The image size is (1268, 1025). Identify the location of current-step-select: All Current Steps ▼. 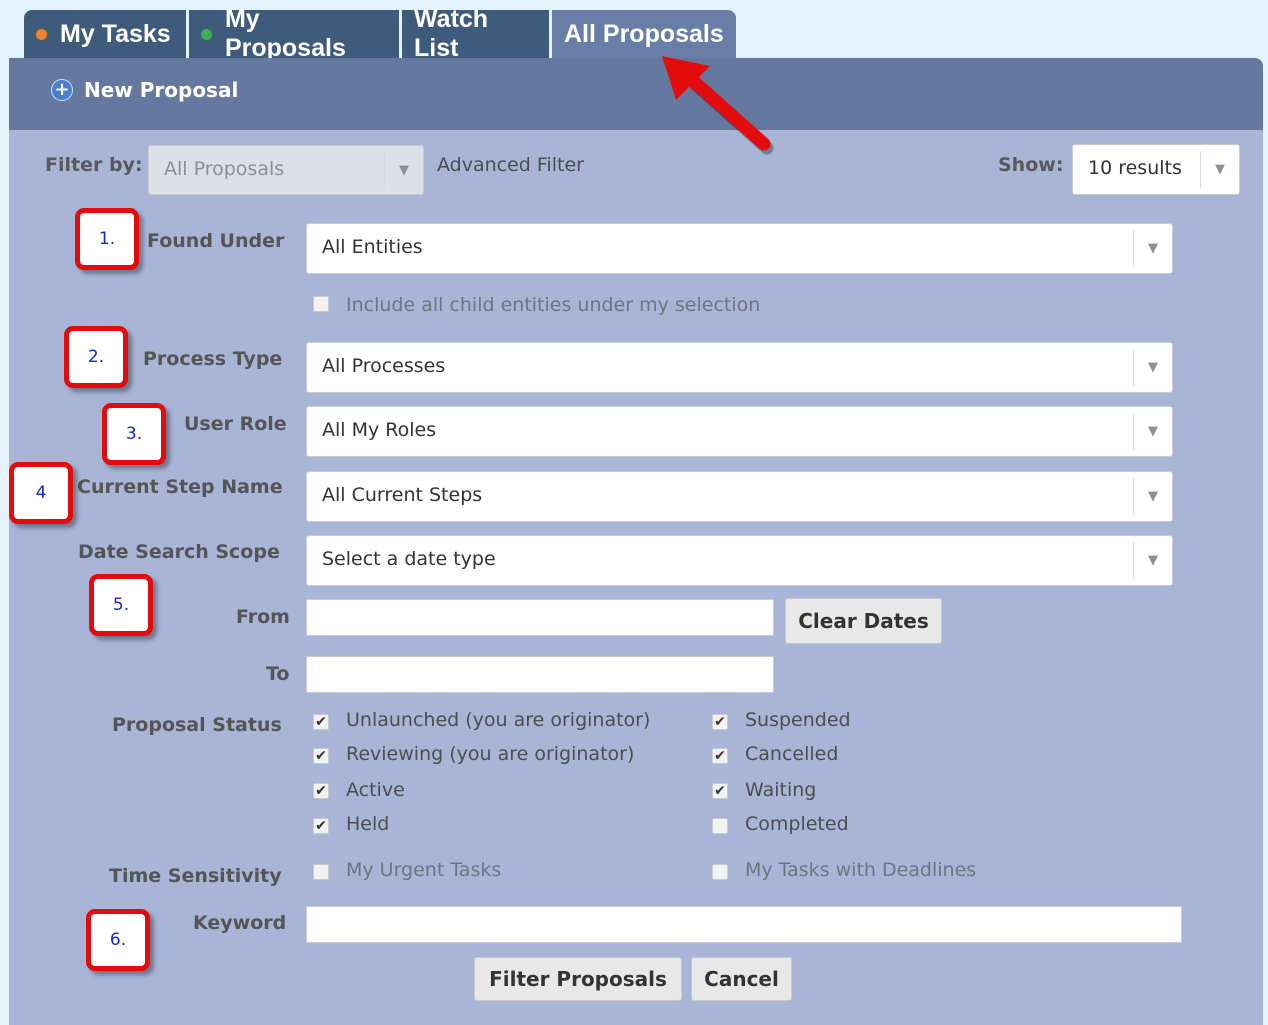
(739, 496).